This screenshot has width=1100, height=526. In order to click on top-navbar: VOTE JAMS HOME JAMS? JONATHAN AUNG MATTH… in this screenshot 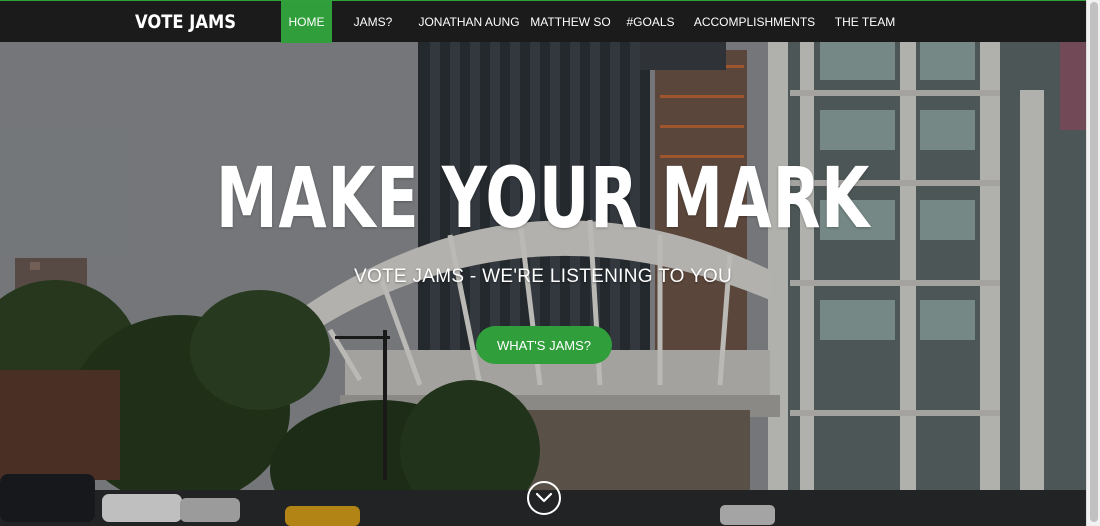, I will do `click(543, 21)`.